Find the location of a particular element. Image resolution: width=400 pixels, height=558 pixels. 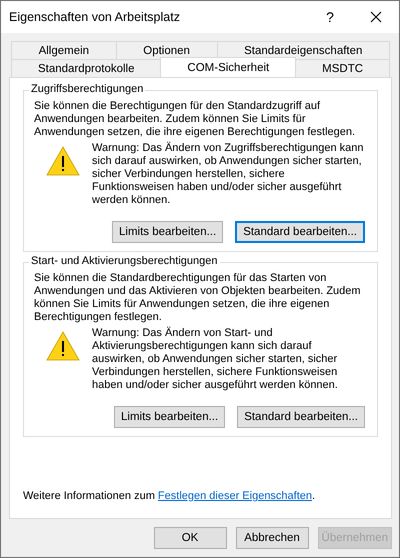

tab: Standardprotokolle is located at coordinates (86, 68).